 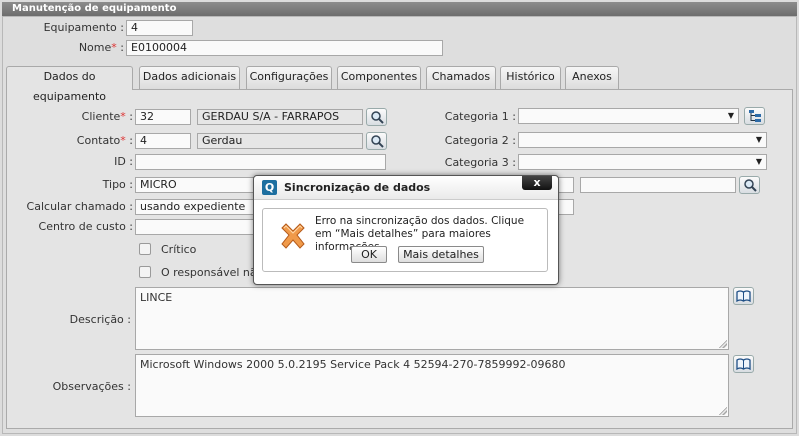 What do you see at coordinates (565, 185) in the screenshot?
I see `tipo-extra-field` at bounding box center [565, 185].